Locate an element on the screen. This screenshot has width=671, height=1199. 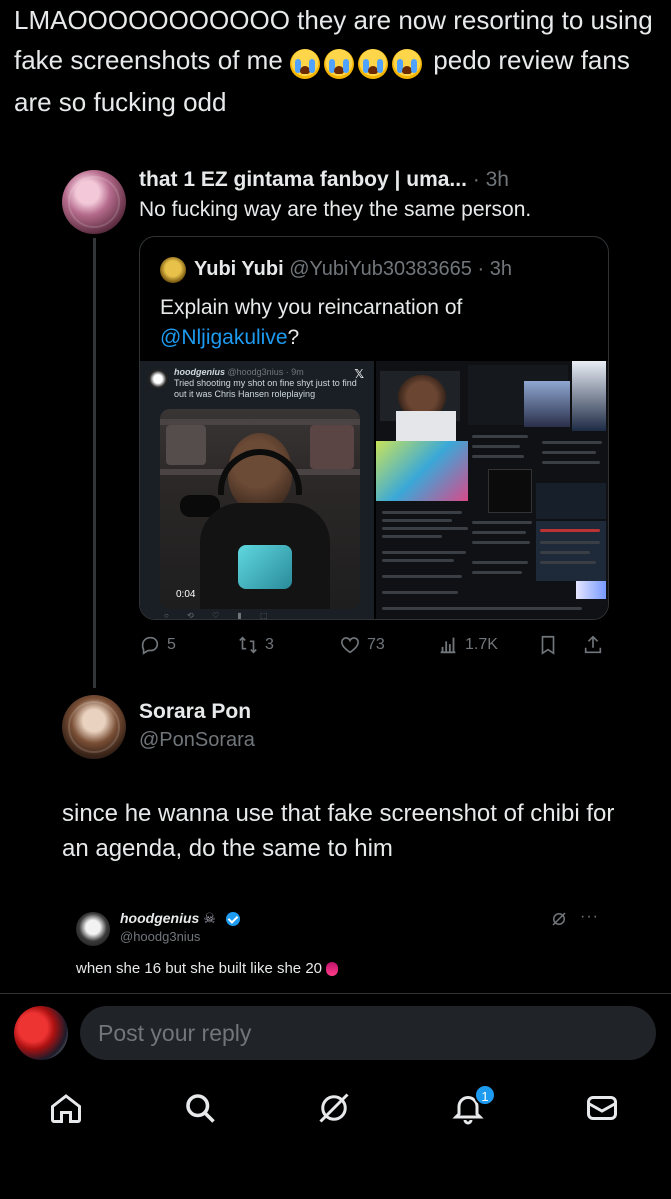
nav-search is located at coordinates (202, 1110).